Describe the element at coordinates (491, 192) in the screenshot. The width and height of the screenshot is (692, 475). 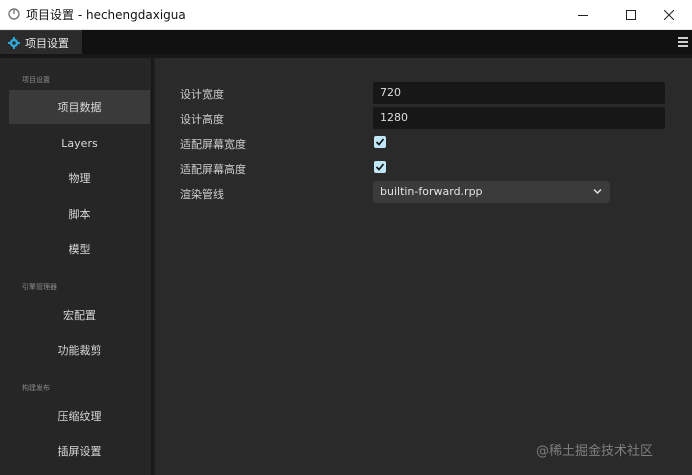
I see `render-pipeline-select: builtin-forward.rpp` at that location.